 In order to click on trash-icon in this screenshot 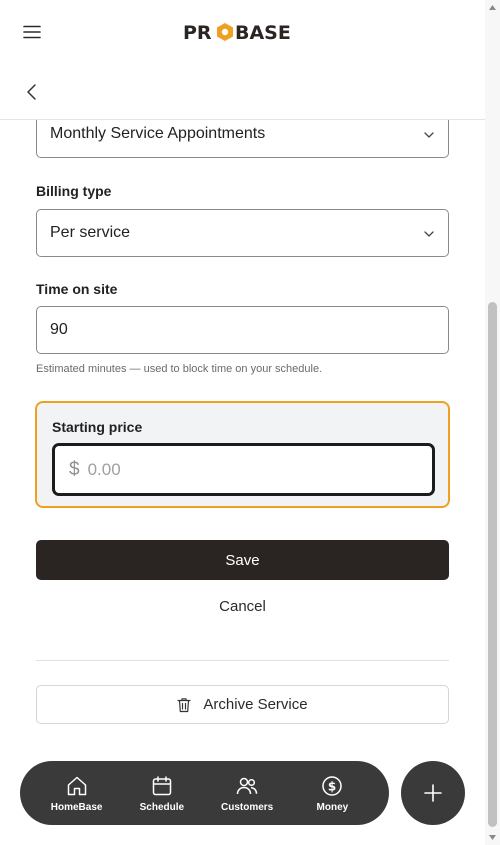, I will do `click(184, 704)`.